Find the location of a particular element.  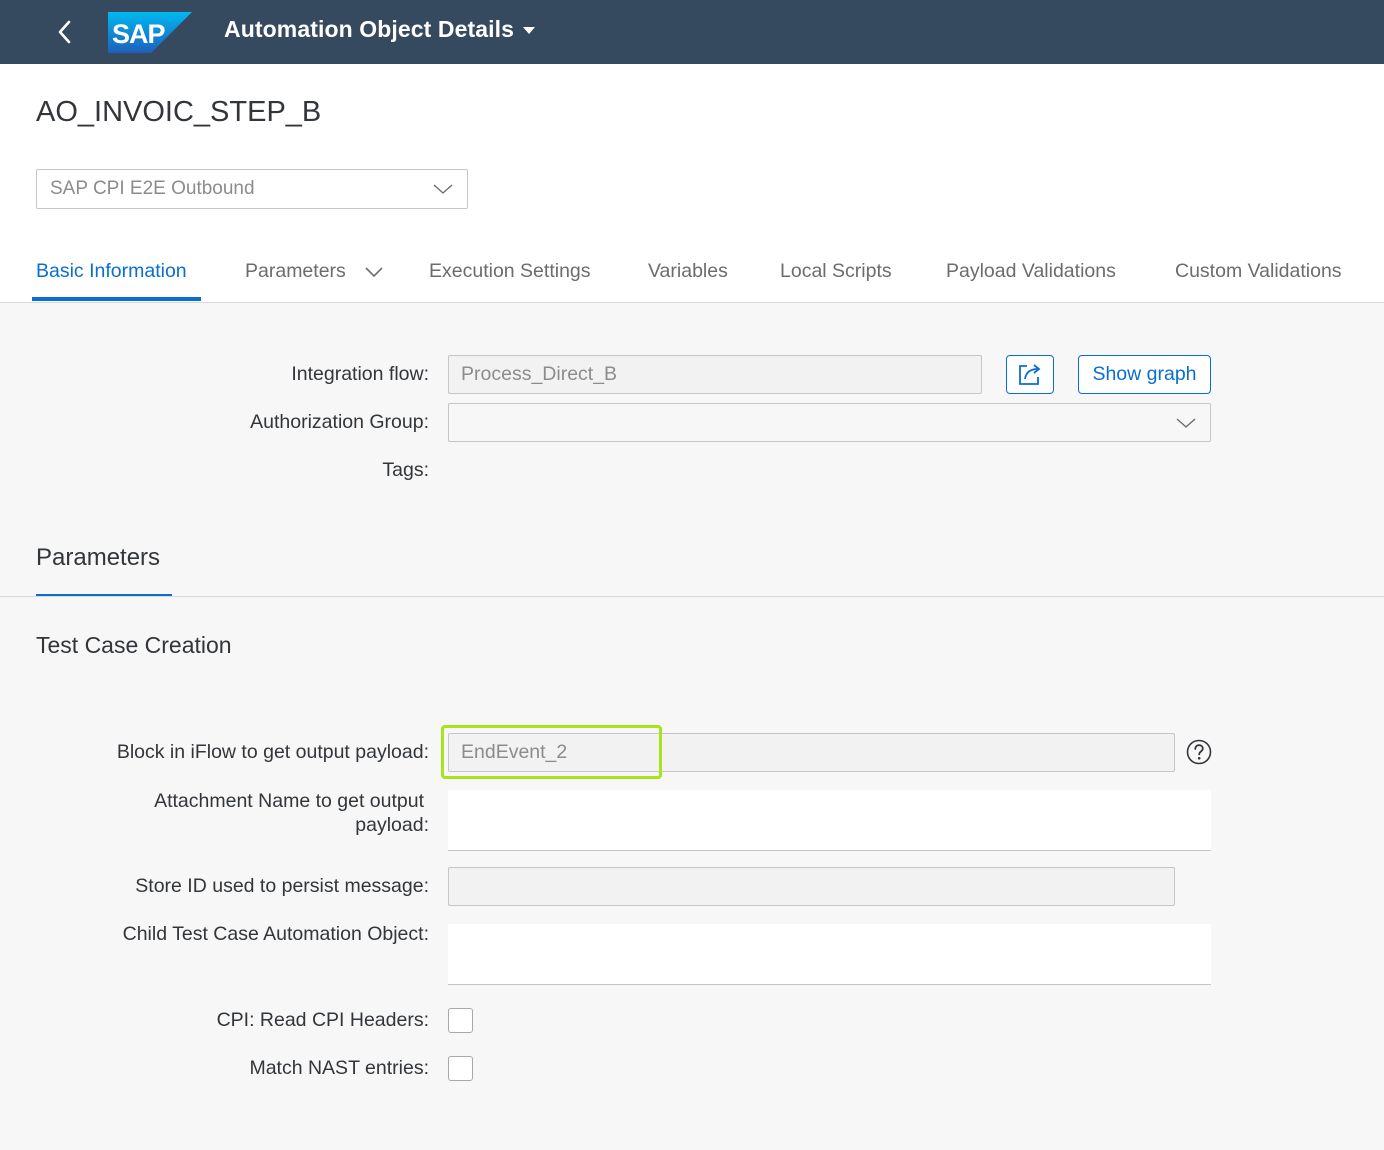

tab-local-scripts: Local Scripts is located at coordinates (836, 277).